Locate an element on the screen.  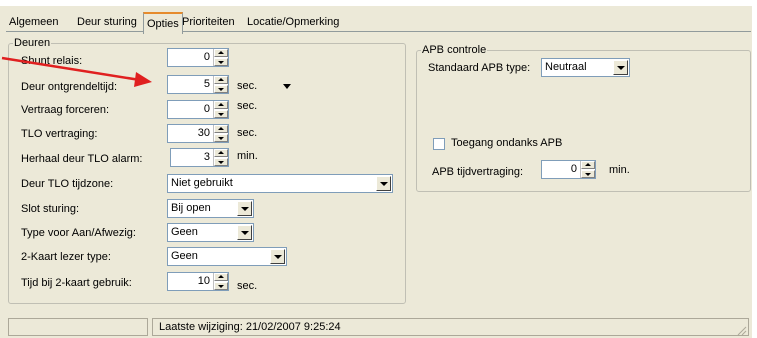
slot-sturing-value: Bij open is located at coordinates (191, 208).